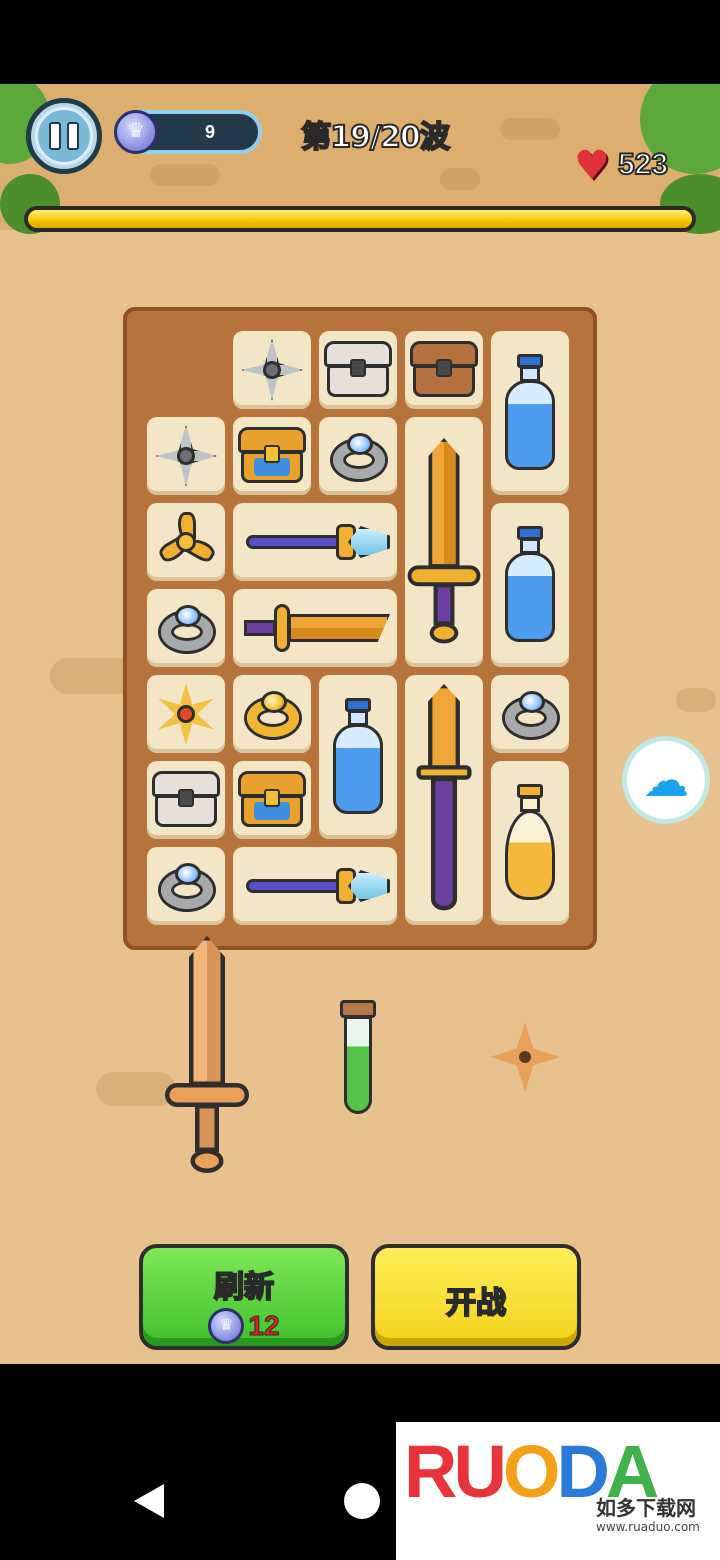  I want to click on board-tile-sword, so click(444, 542).